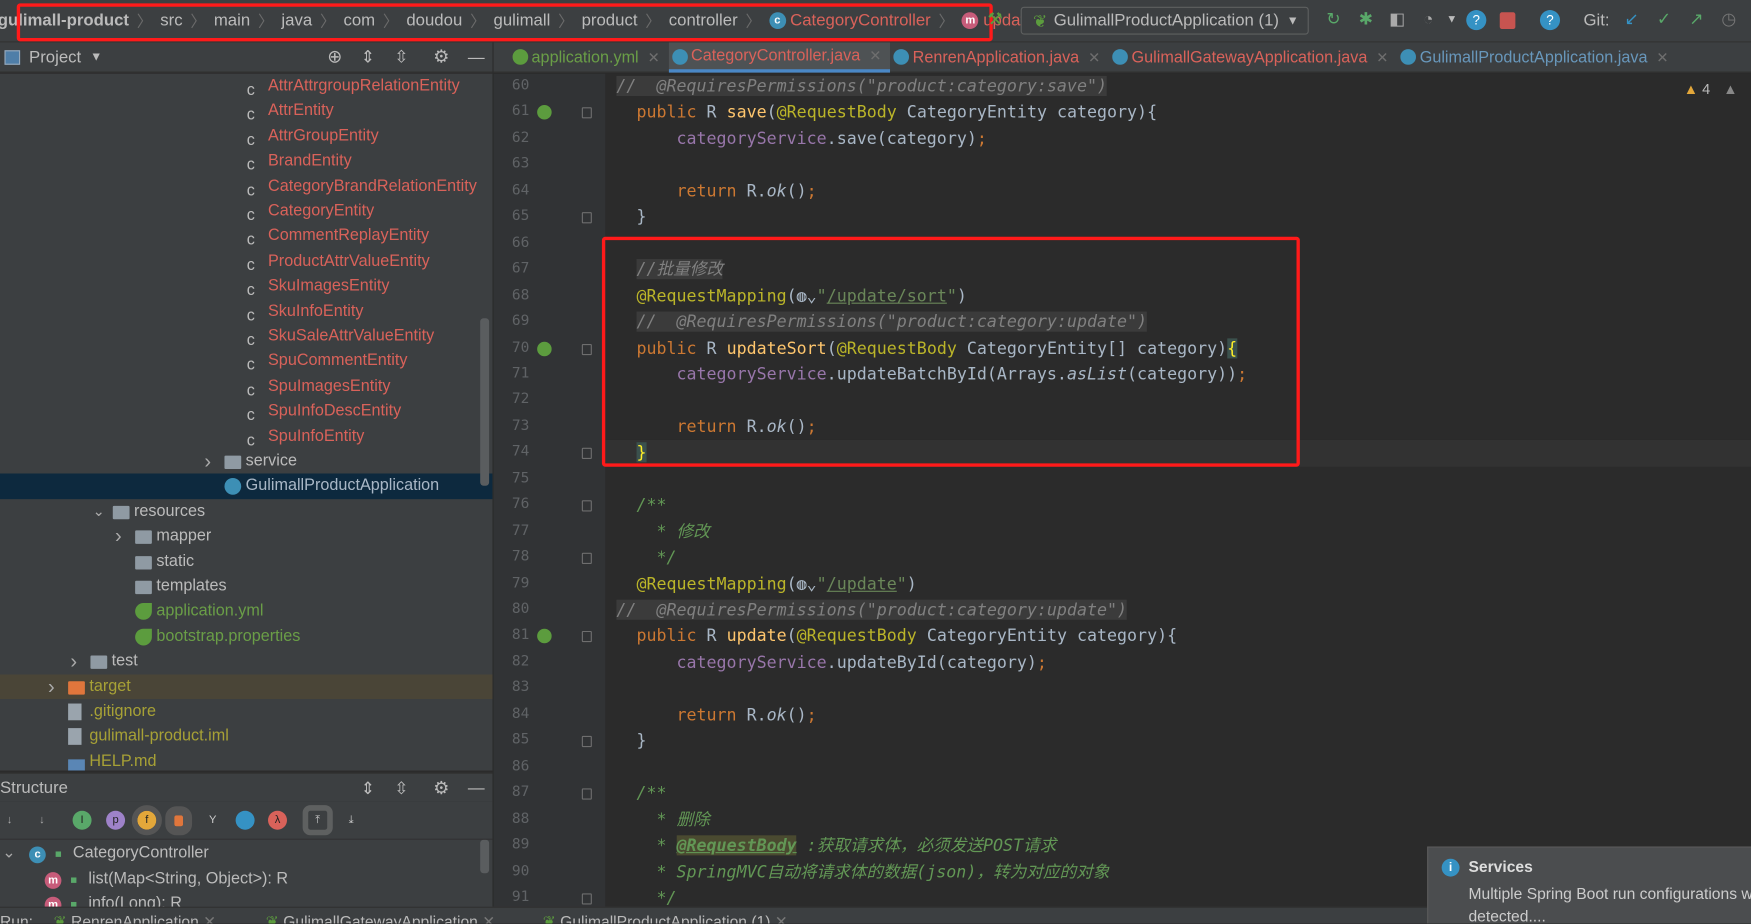 The image size is (1751, 924). What do you see at coordinates (343, 20) in the screenshot?
I see `breadcrumb-item: 〉 com` at bounding box center [343, 20].